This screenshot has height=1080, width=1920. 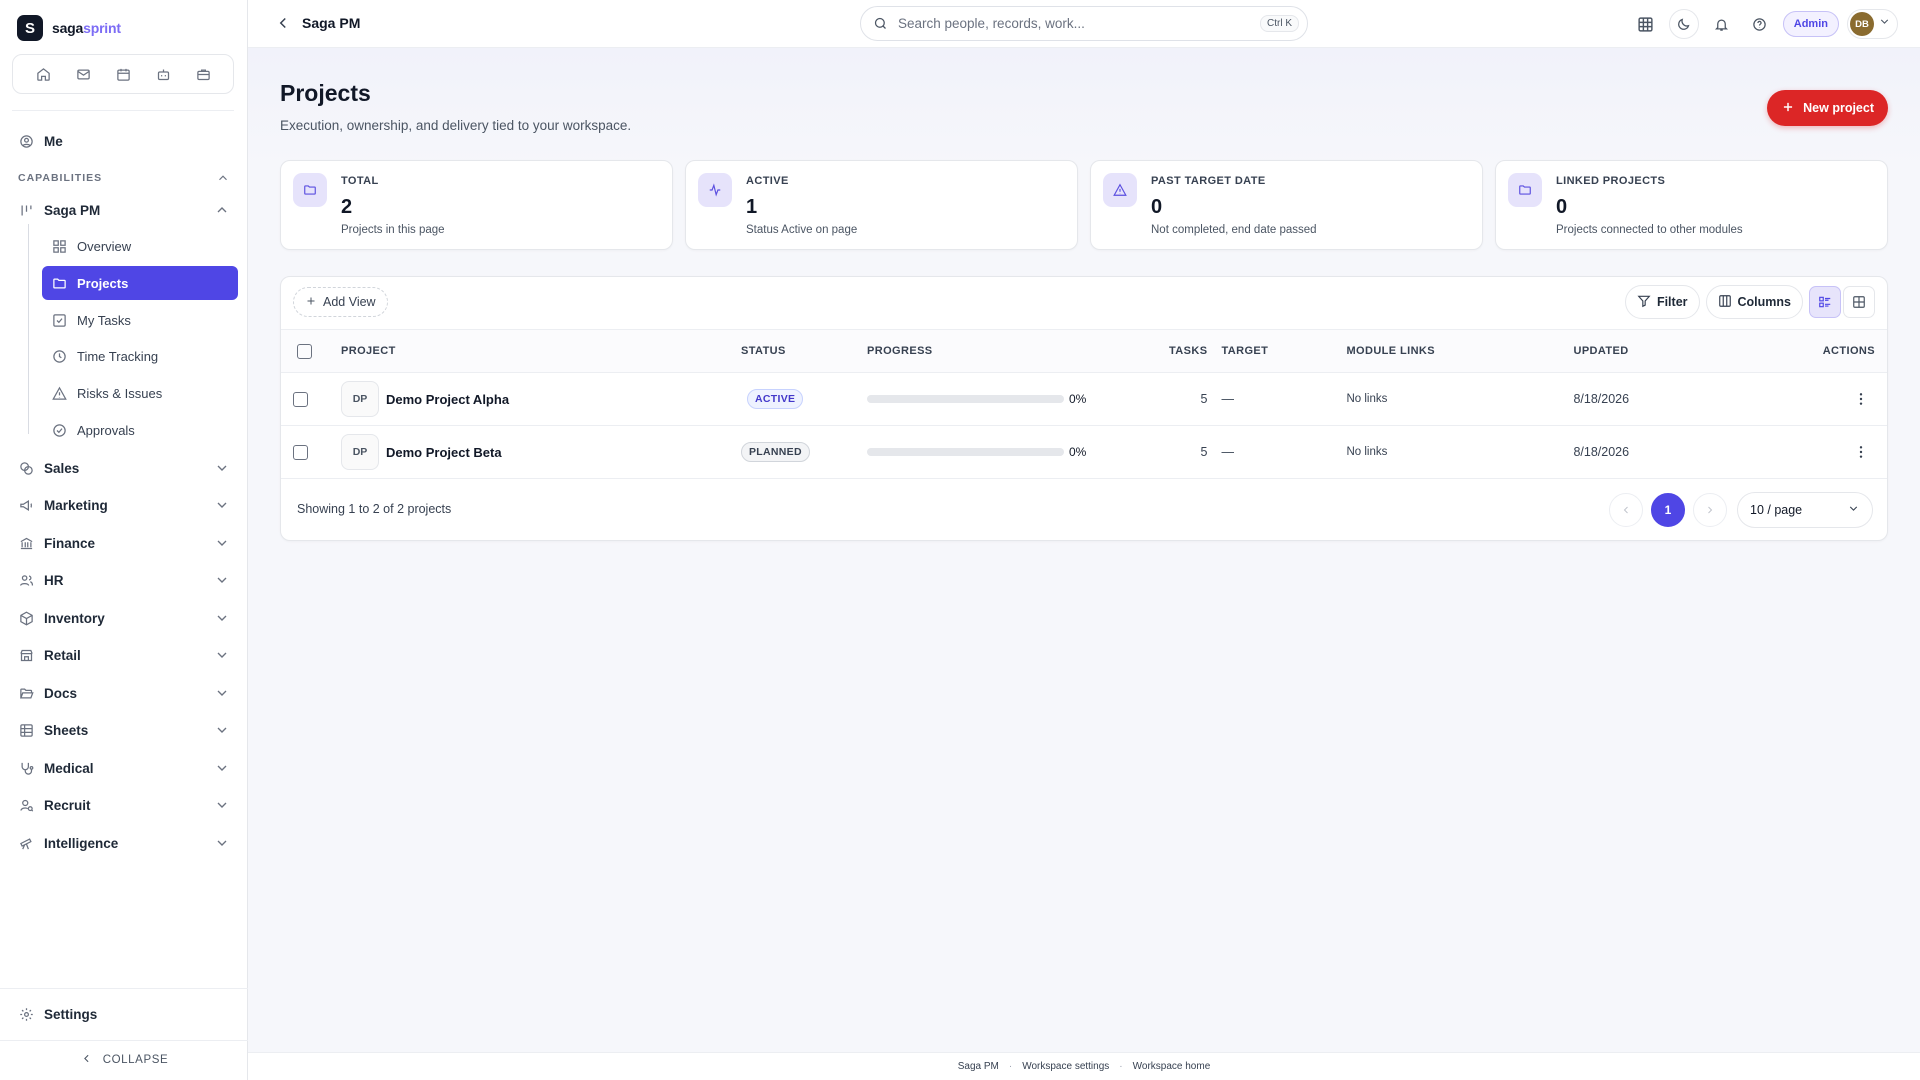 What do you see at coordinates (1078, 452) in the screenshot?
I see `progress-percent: 0%` at bounding box center [1078, 452].